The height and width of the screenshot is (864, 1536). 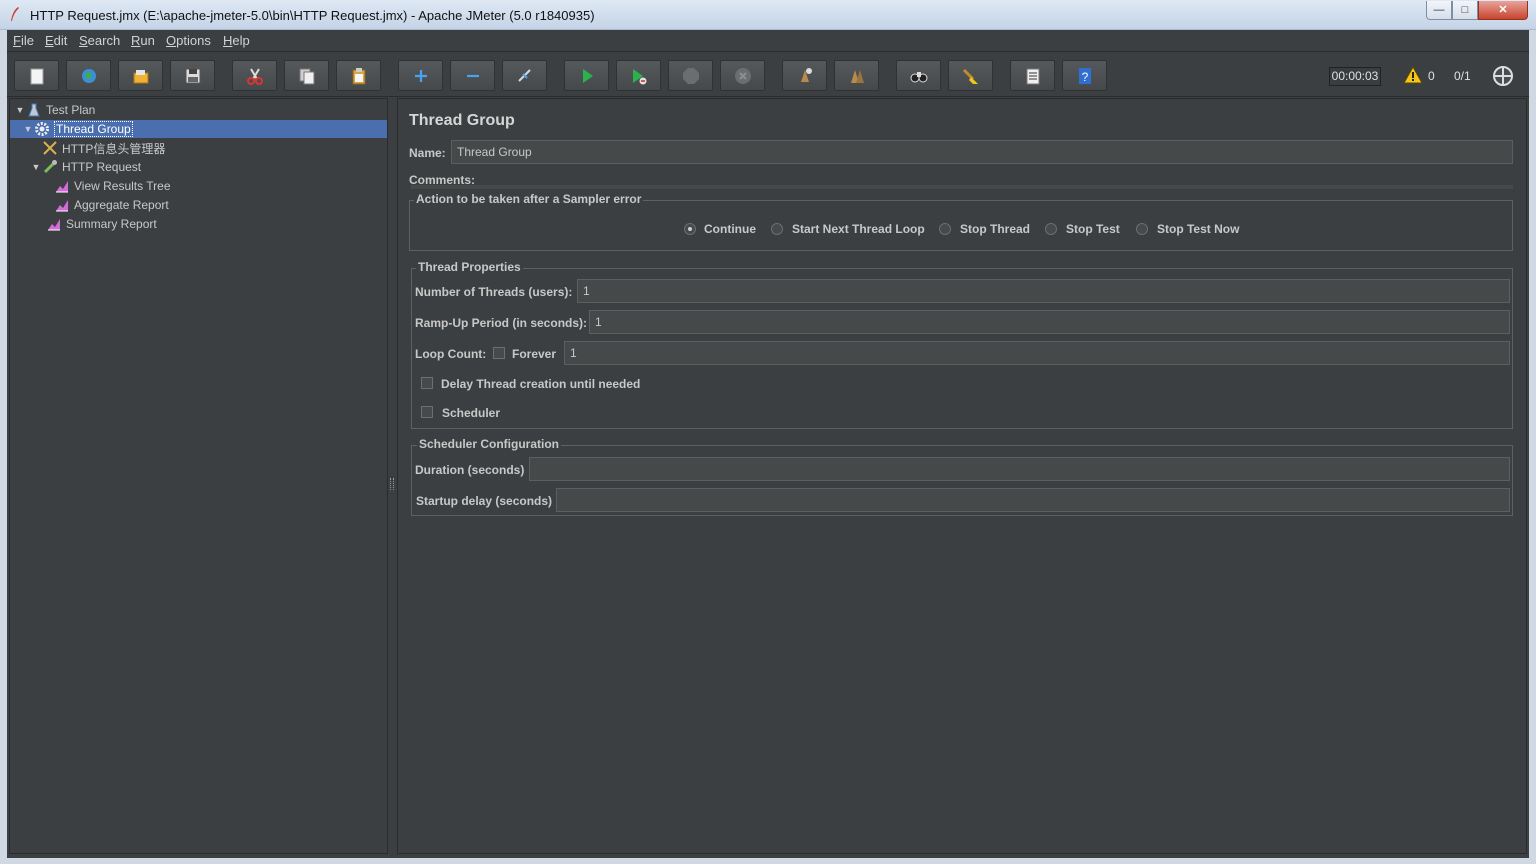 I want to click on shutdown-button, so click(x=742, y=75).